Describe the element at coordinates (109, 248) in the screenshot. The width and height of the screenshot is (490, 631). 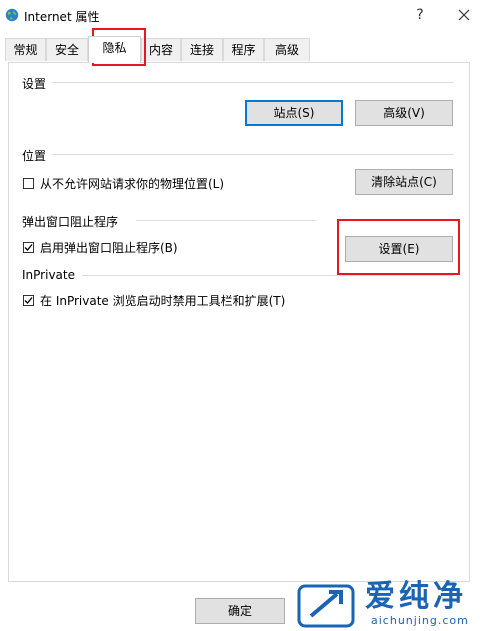
I see `popup-blocker-checkbox-label: 启用弹出窗口阻止程序(B)` at that location.